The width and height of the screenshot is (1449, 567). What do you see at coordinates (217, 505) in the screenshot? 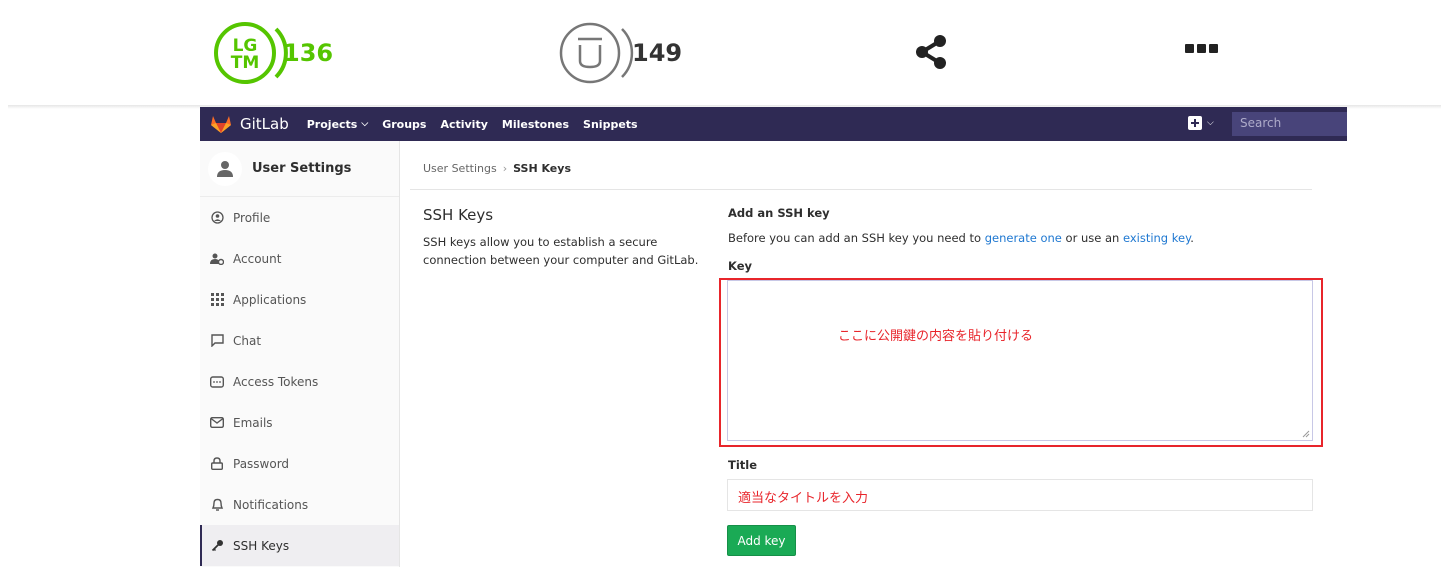
I see `bell-icon` at bounding box center [217, 505].